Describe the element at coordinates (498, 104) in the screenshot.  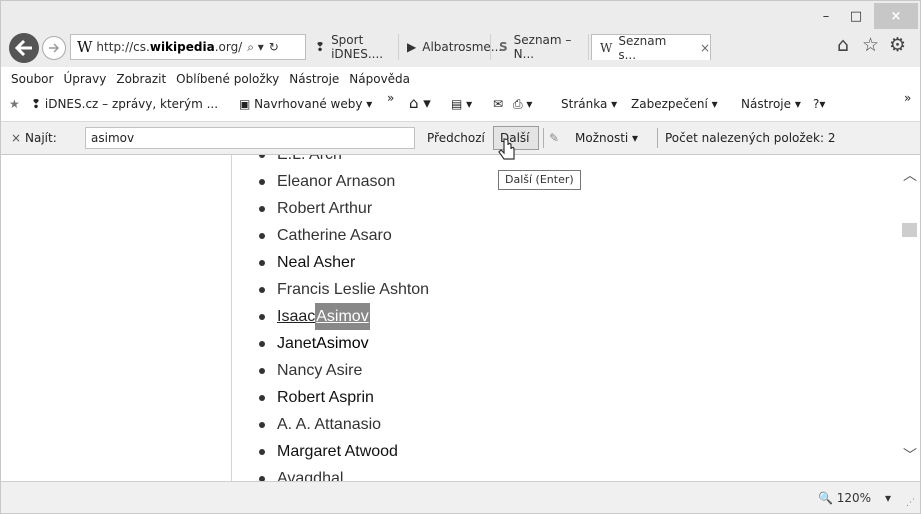
I see `mail-icon: ✉` at that location.